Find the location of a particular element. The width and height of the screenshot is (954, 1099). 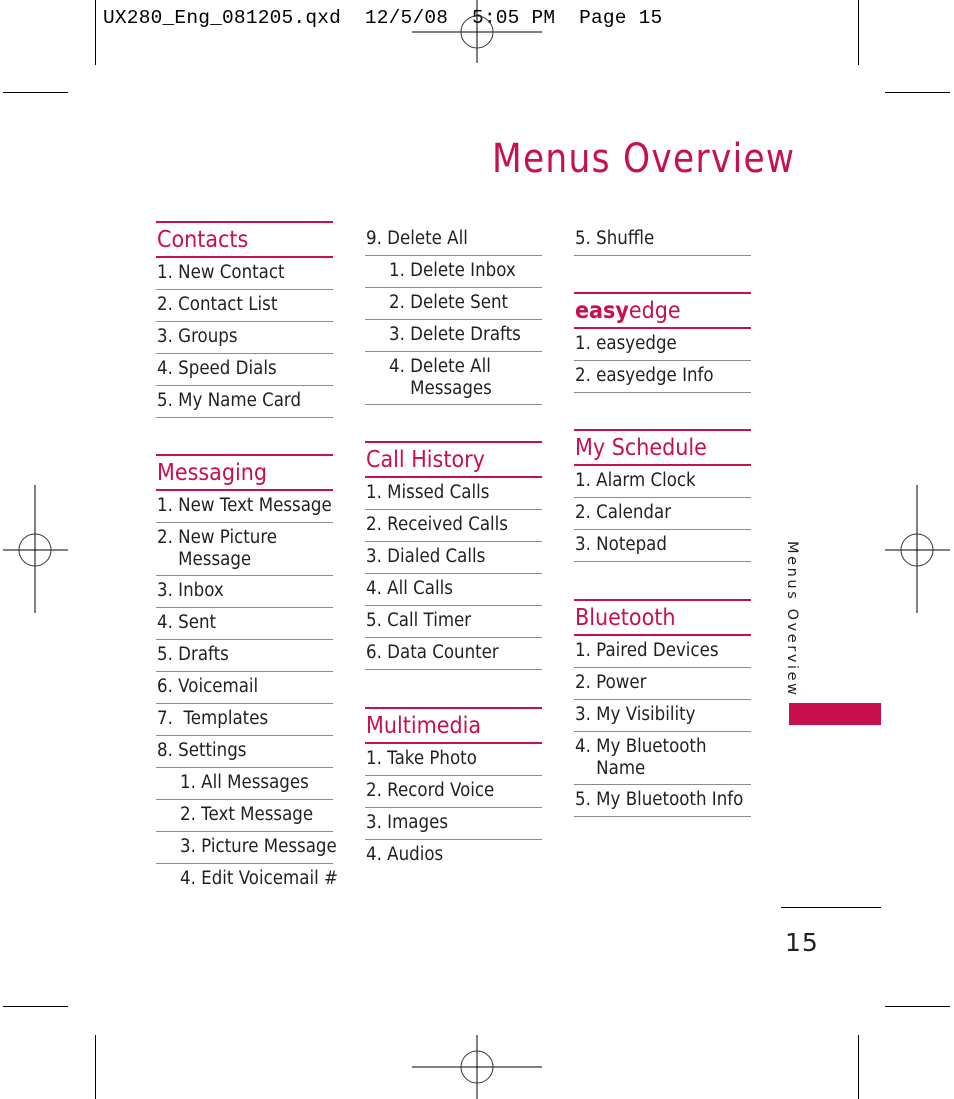

side-tab-label: Menus Overview is located at coordinates (792, 619).